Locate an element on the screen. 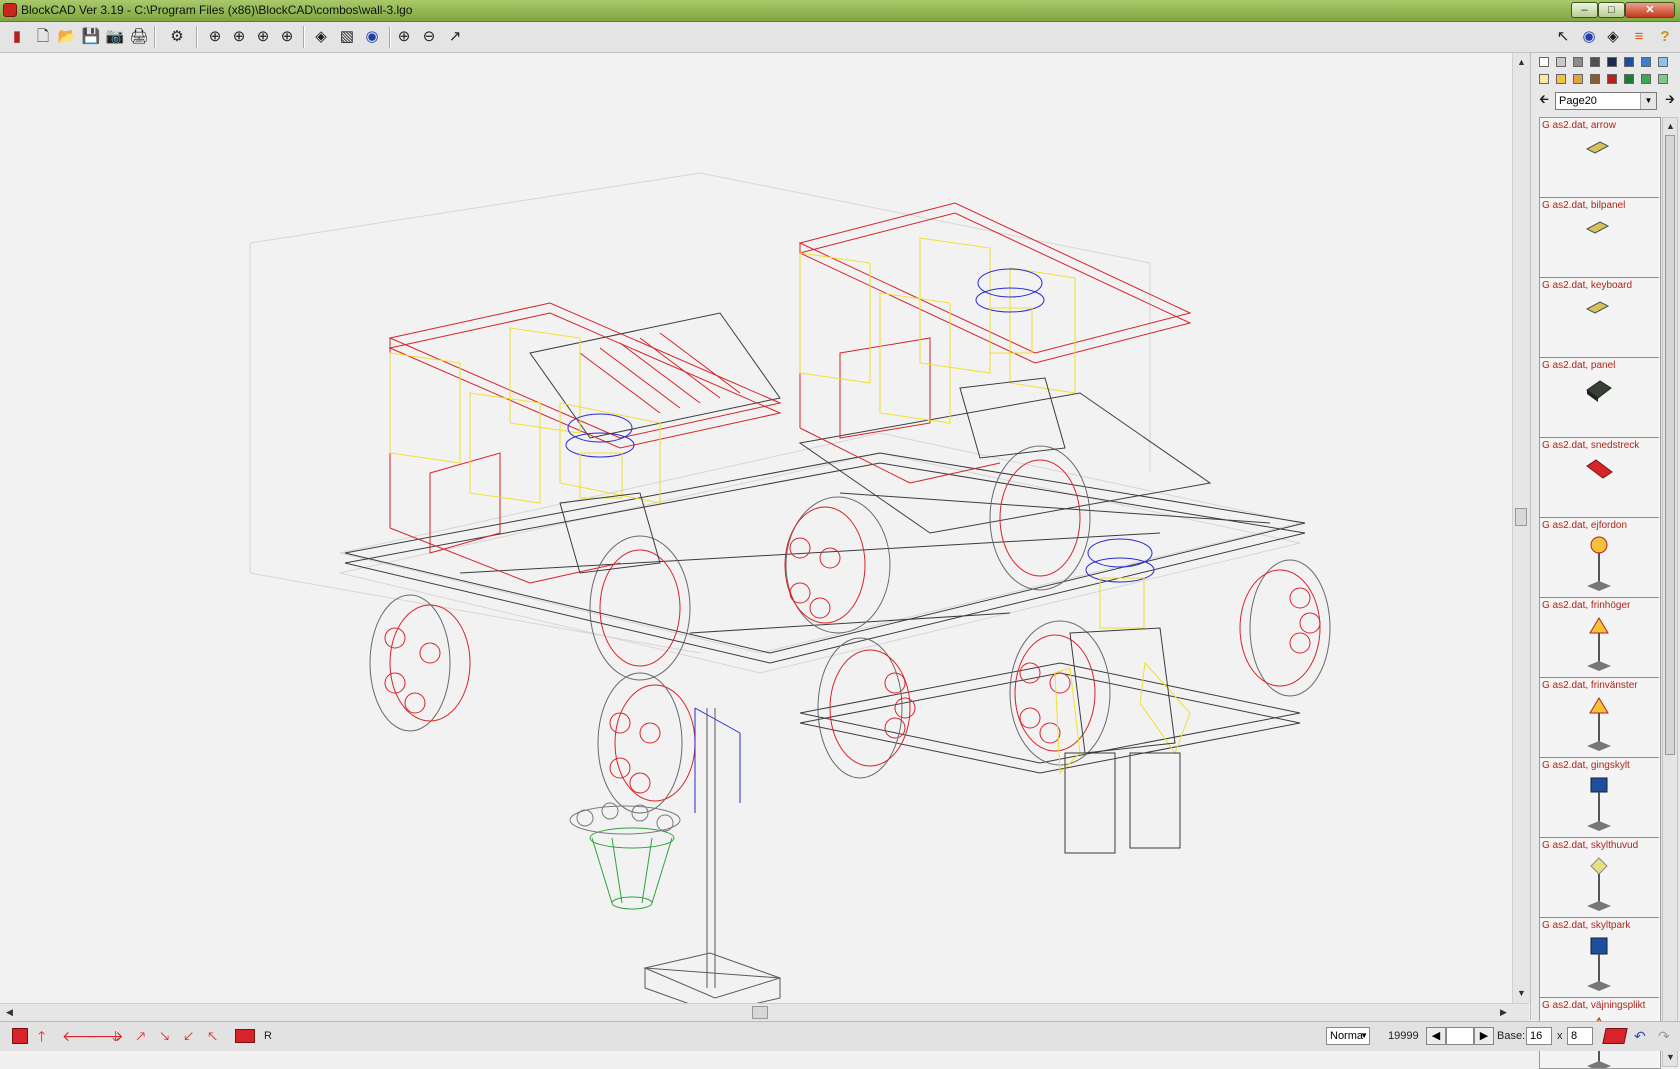 This screenshot has width=1680, height=1069. settings-gear-icon: ⚙ is located at coordinates (177, 37).